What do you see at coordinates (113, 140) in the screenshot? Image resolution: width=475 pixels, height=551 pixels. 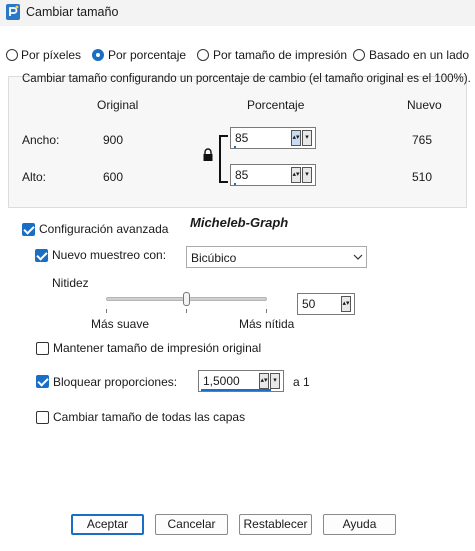 I see `width-original: 900` at bounding box center [113, 140].